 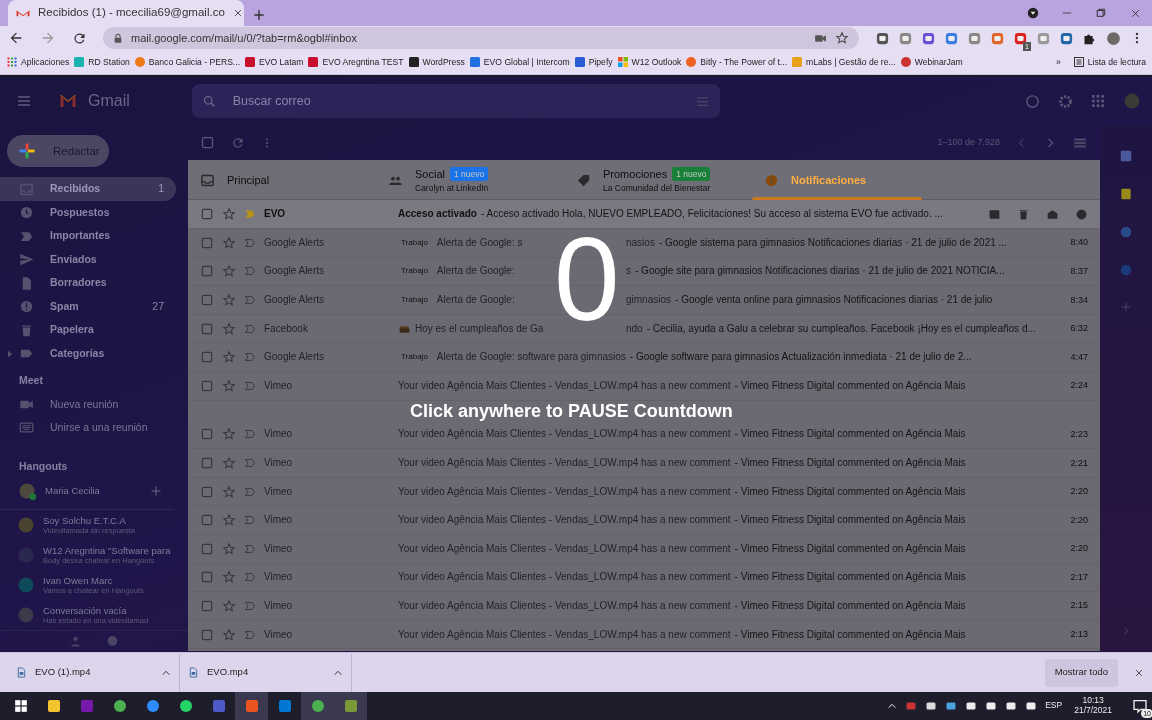 I want to click on density-icon, so click(x=1080, y=142).